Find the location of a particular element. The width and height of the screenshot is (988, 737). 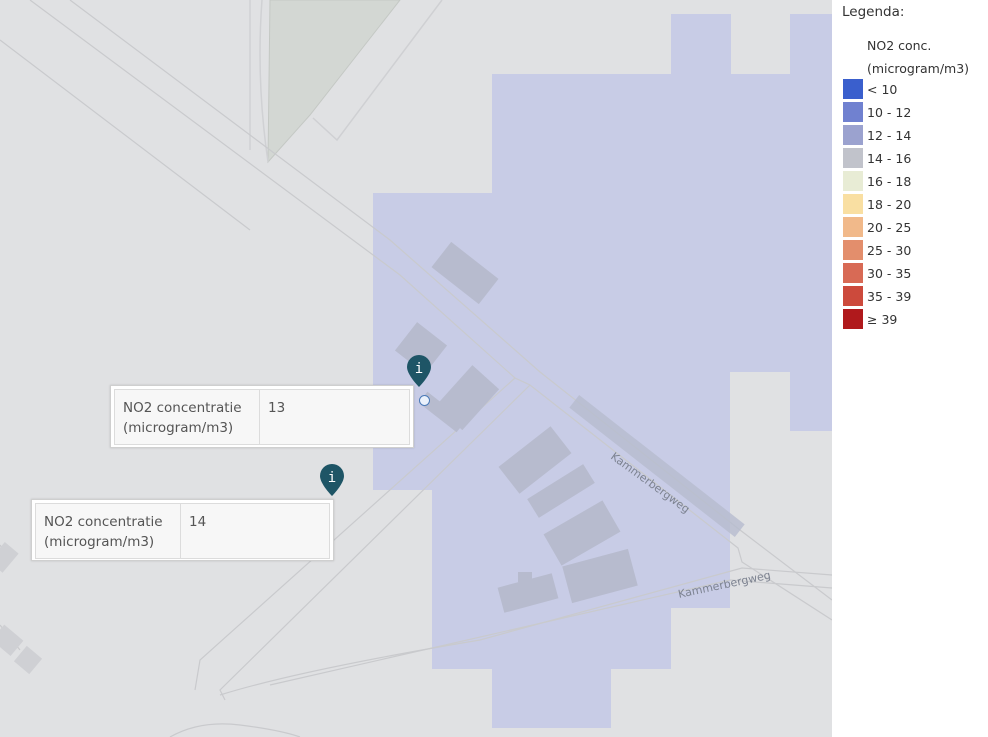

legend-label: 16 - 18 is located at coordinates (889, 181).